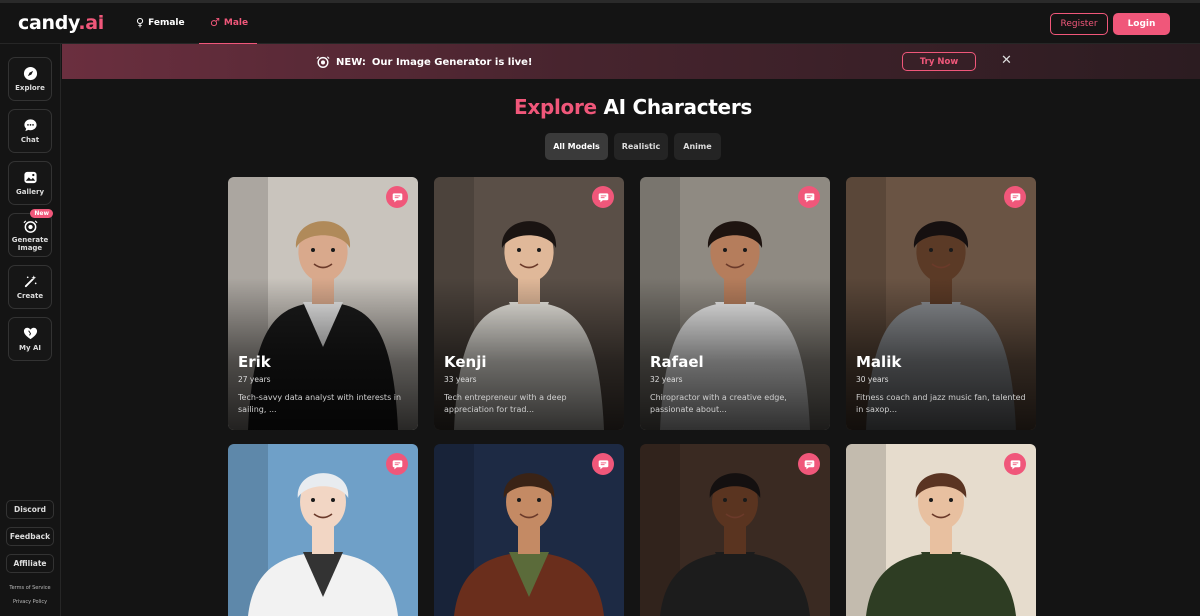 This screenshot has width=1200, height=616. I want to click on new-badge: New, so click(41, 213).